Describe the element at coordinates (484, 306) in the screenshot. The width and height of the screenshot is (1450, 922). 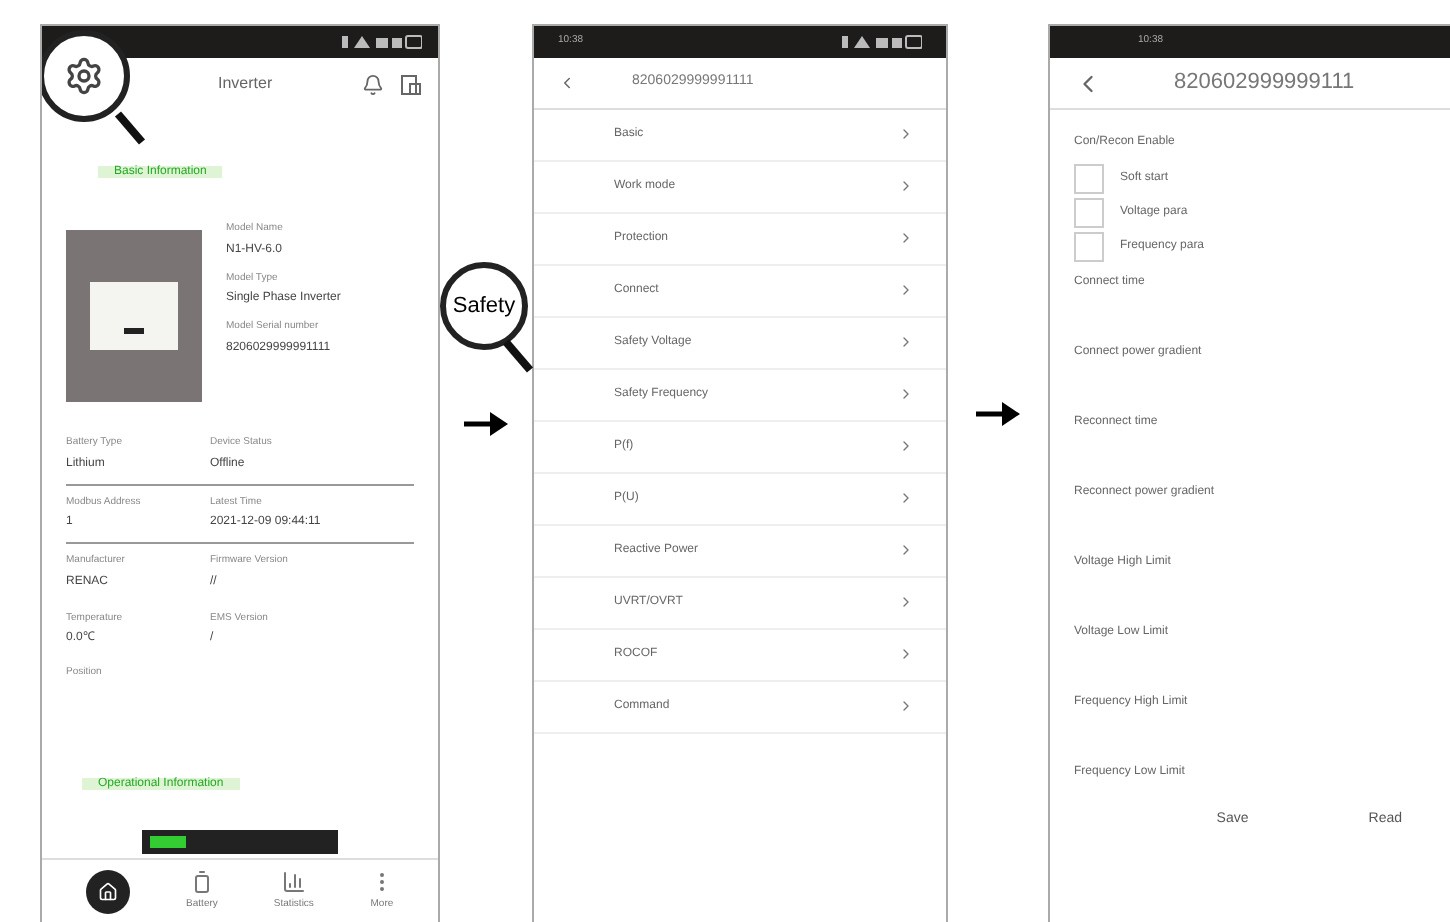
I see `magnifier-lens: Safety` at that location.